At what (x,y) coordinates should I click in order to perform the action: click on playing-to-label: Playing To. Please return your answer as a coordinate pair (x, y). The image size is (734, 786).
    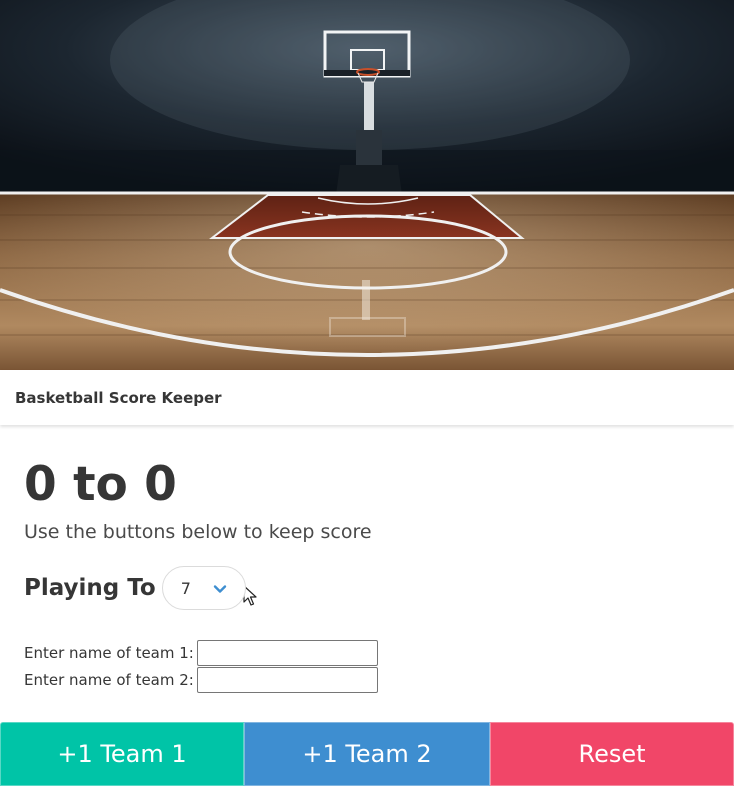
    Looking at the image, I should click on (90, 588).